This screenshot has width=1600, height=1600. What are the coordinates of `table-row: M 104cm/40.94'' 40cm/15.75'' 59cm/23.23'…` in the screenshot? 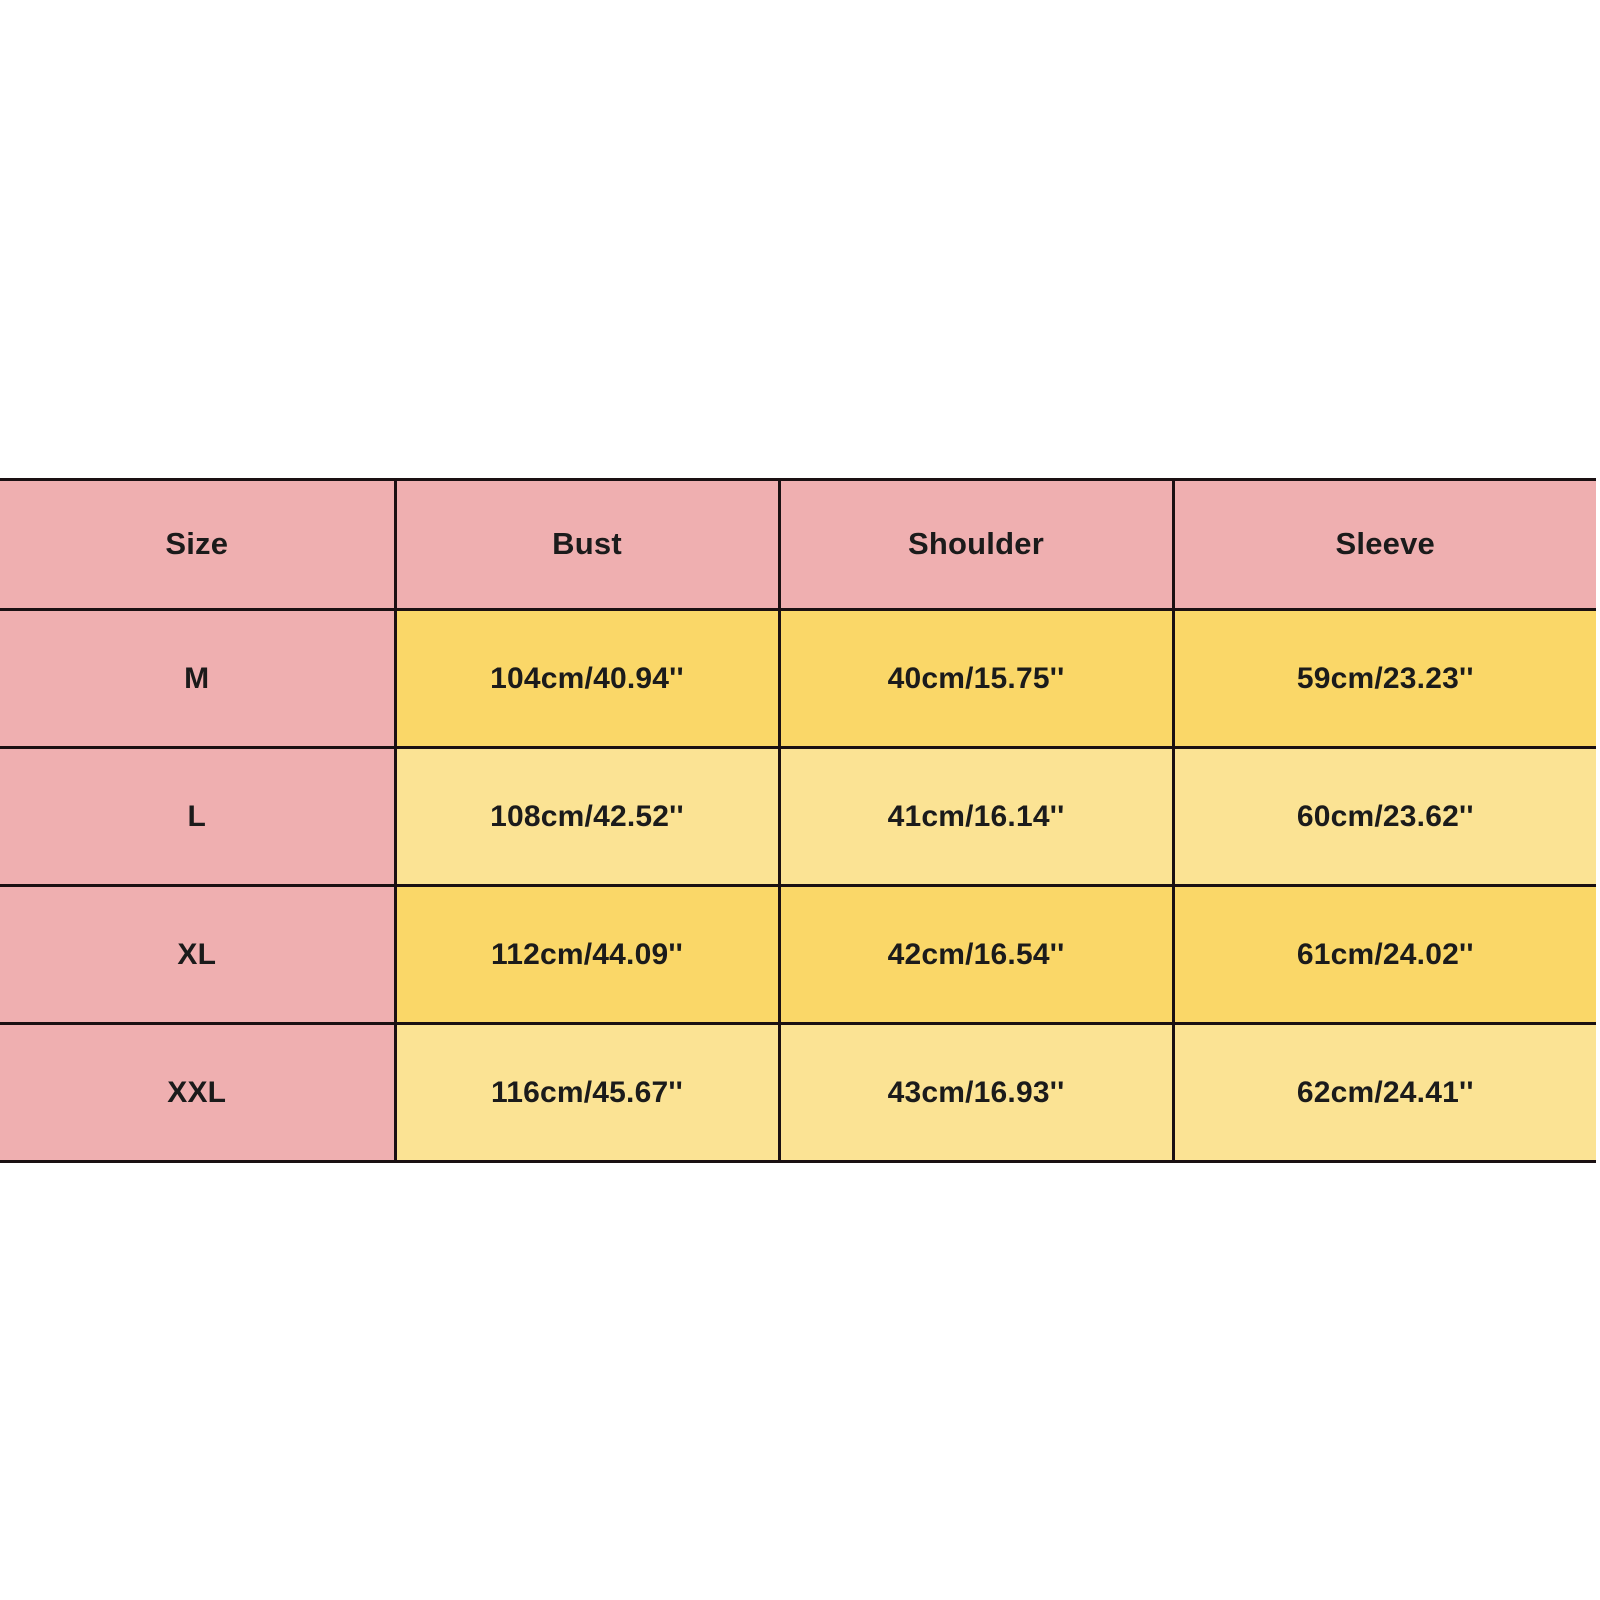 It's located at (798, 678).